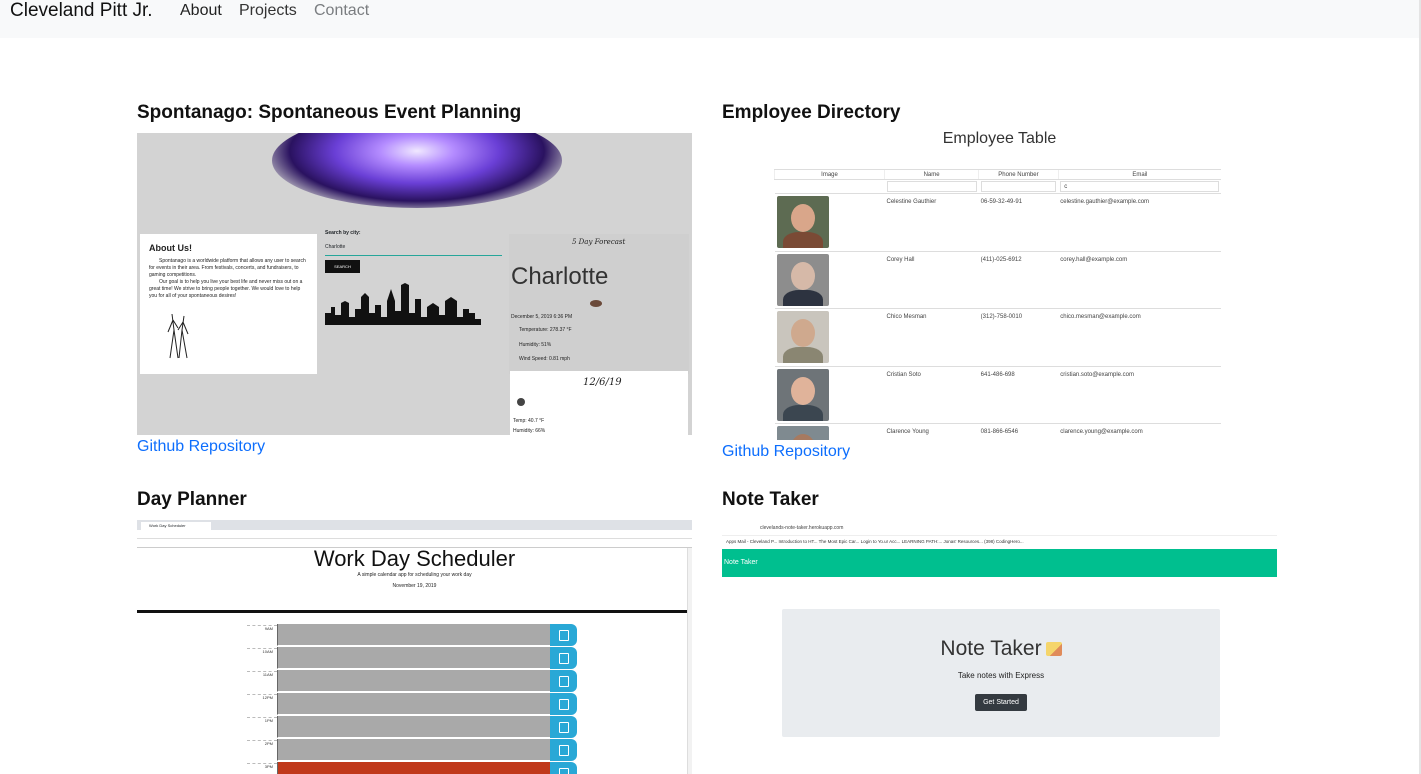 Image resolution: width=1421 pixels, height=774 pixels. What do you see at coordinates (341, 11) in the screenshot?
I see `nav-contact-link: Contact` at bounding box center [341, 11].